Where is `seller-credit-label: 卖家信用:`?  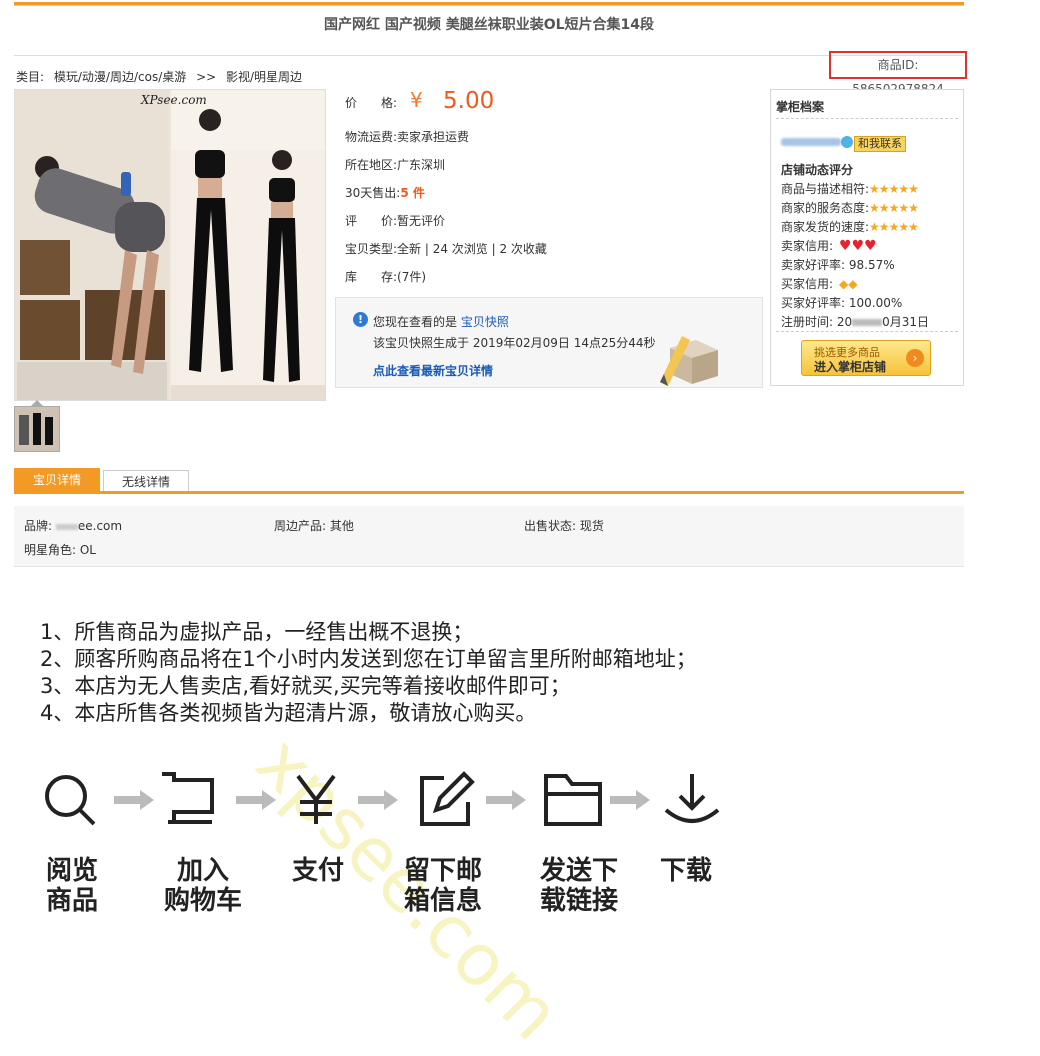
seller-credit-label: 卖家信用: is located at coordinates (807, 246).